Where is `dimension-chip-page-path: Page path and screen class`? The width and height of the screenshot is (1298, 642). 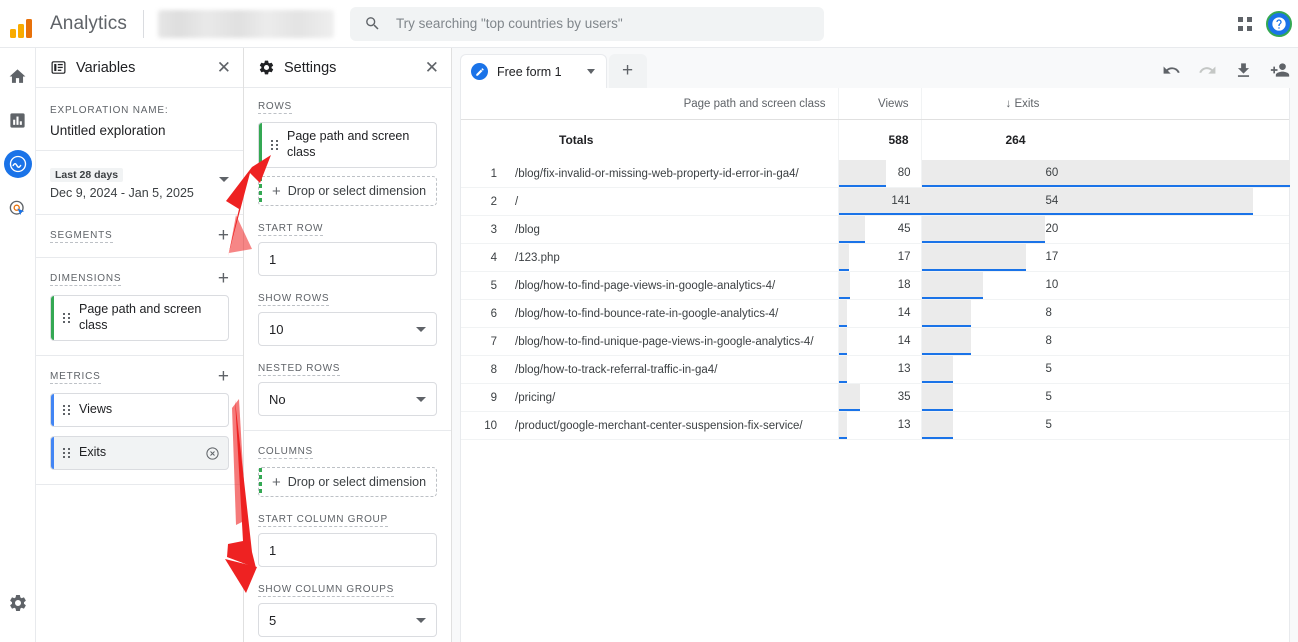 dimension-chip-page-path: Page path and screen class is located at coordinates (139, 318).